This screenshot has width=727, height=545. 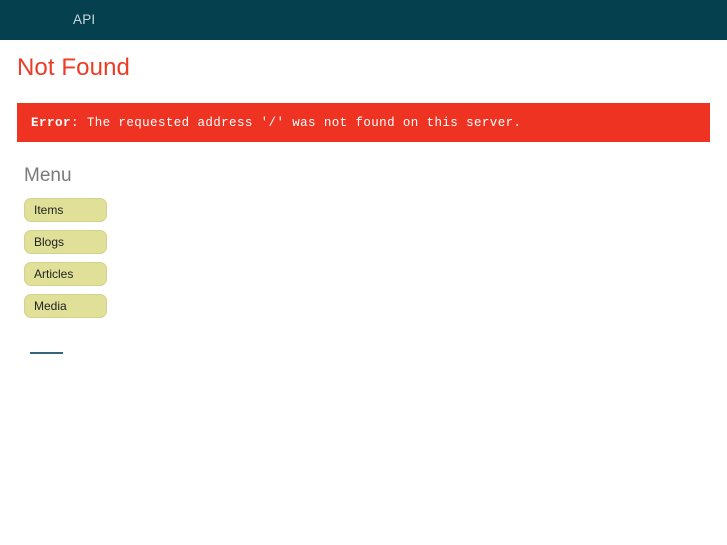 I want to click on menu-item-media: Media, so click(x=65, y=306).